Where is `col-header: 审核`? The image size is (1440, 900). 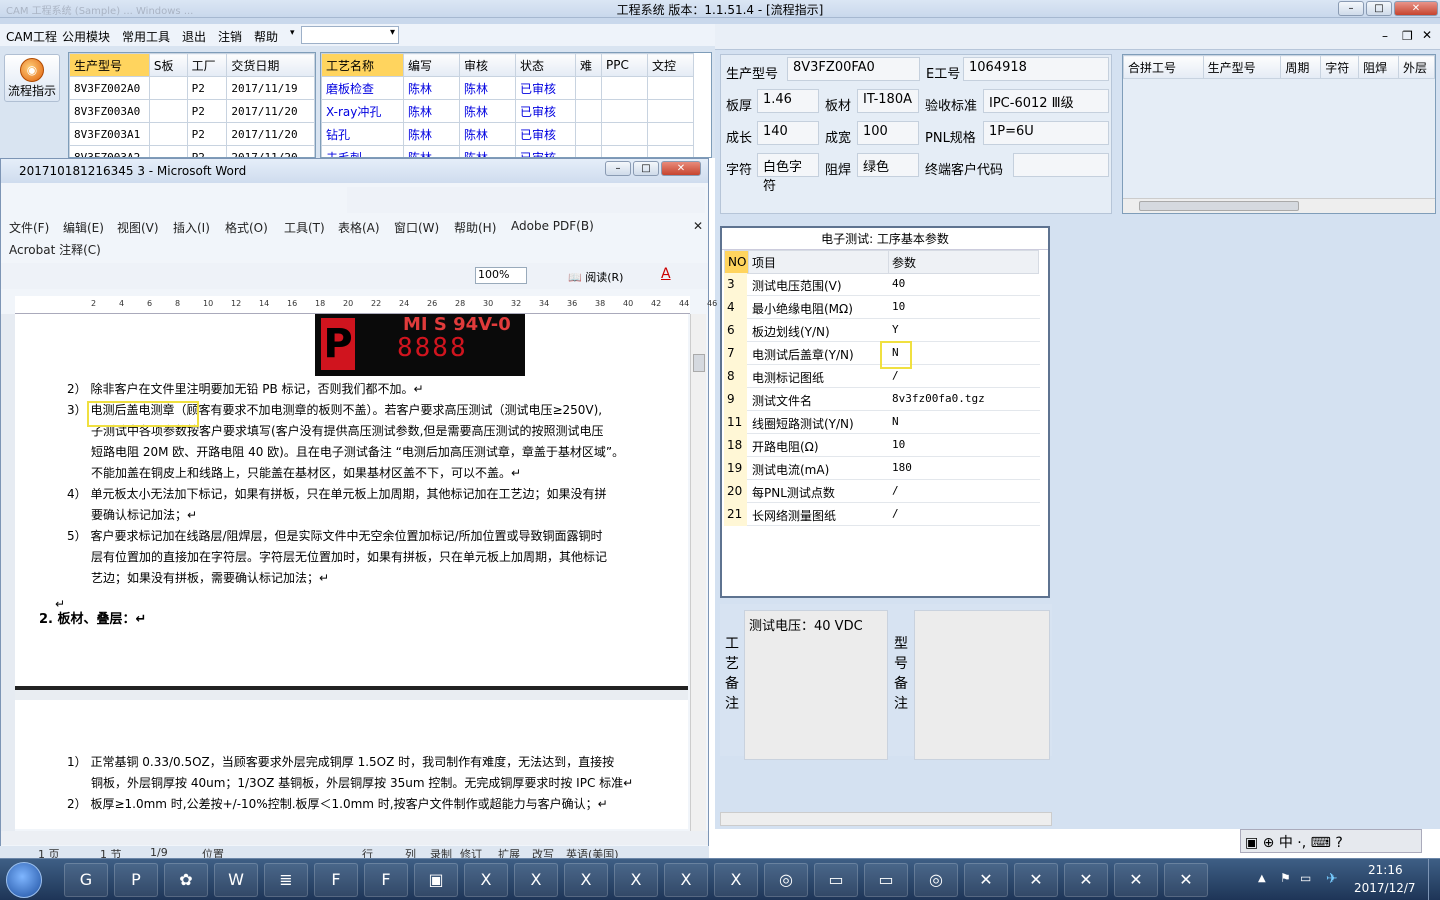
col-header: 审核 is located at coordinates (487, 65).